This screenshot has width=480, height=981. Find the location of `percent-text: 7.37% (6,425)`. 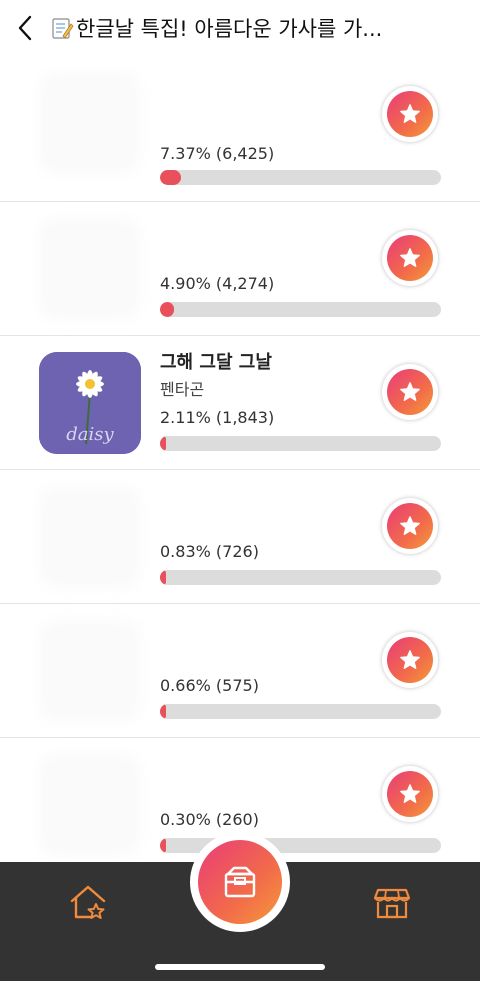

percent-text: 7.37% (6,425) is located at coordinates (217, 153).